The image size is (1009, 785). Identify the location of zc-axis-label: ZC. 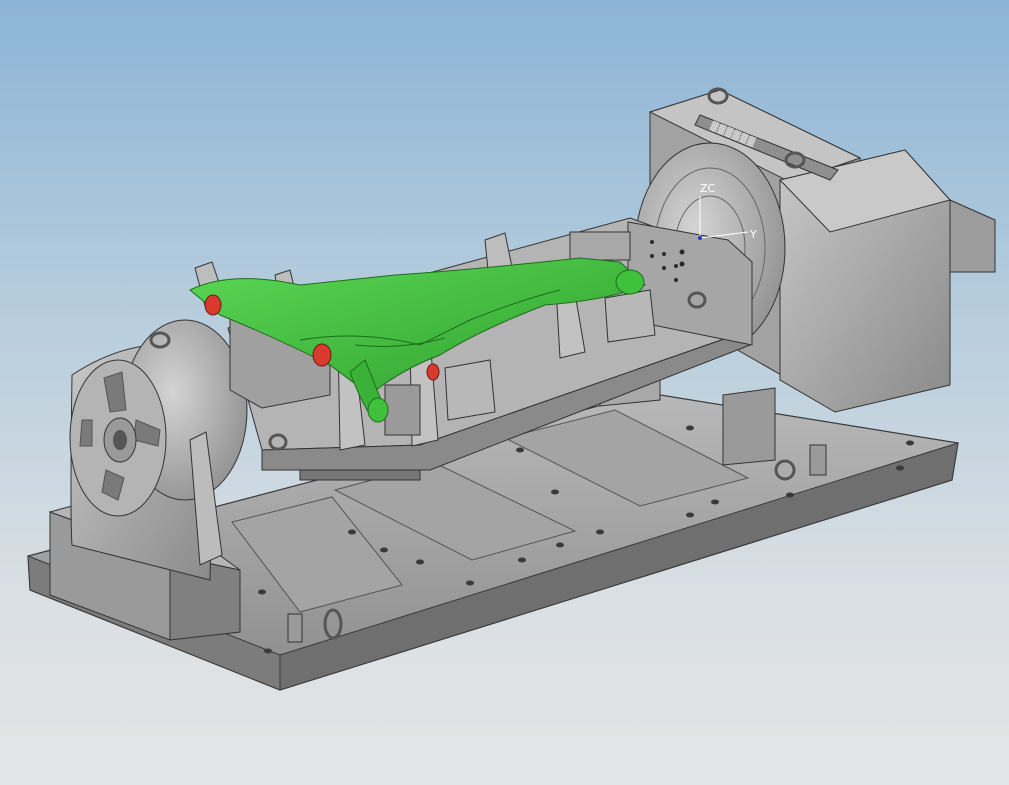
(708, 188).